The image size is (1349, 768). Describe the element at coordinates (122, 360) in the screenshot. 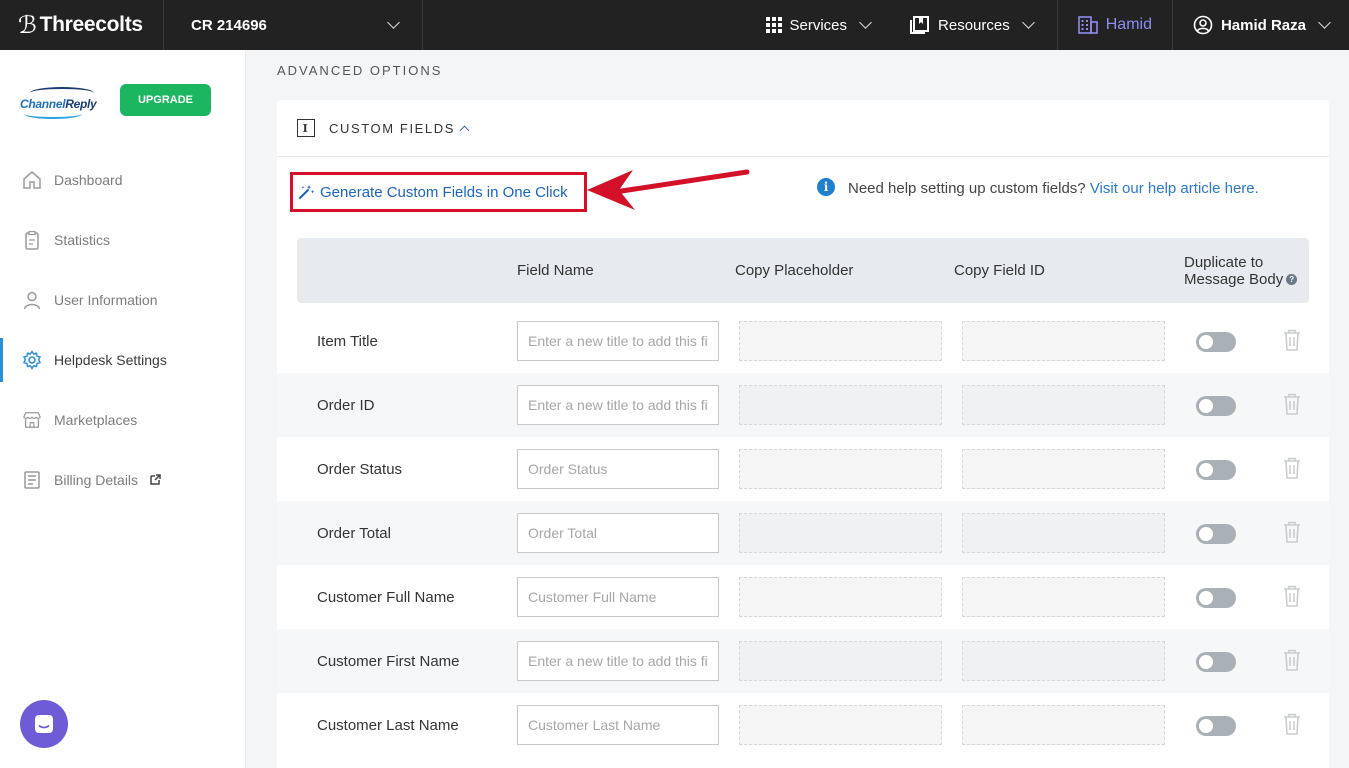

I see `sidebar-item-helpdesk-settings: Helpdesk Settings` at that location.